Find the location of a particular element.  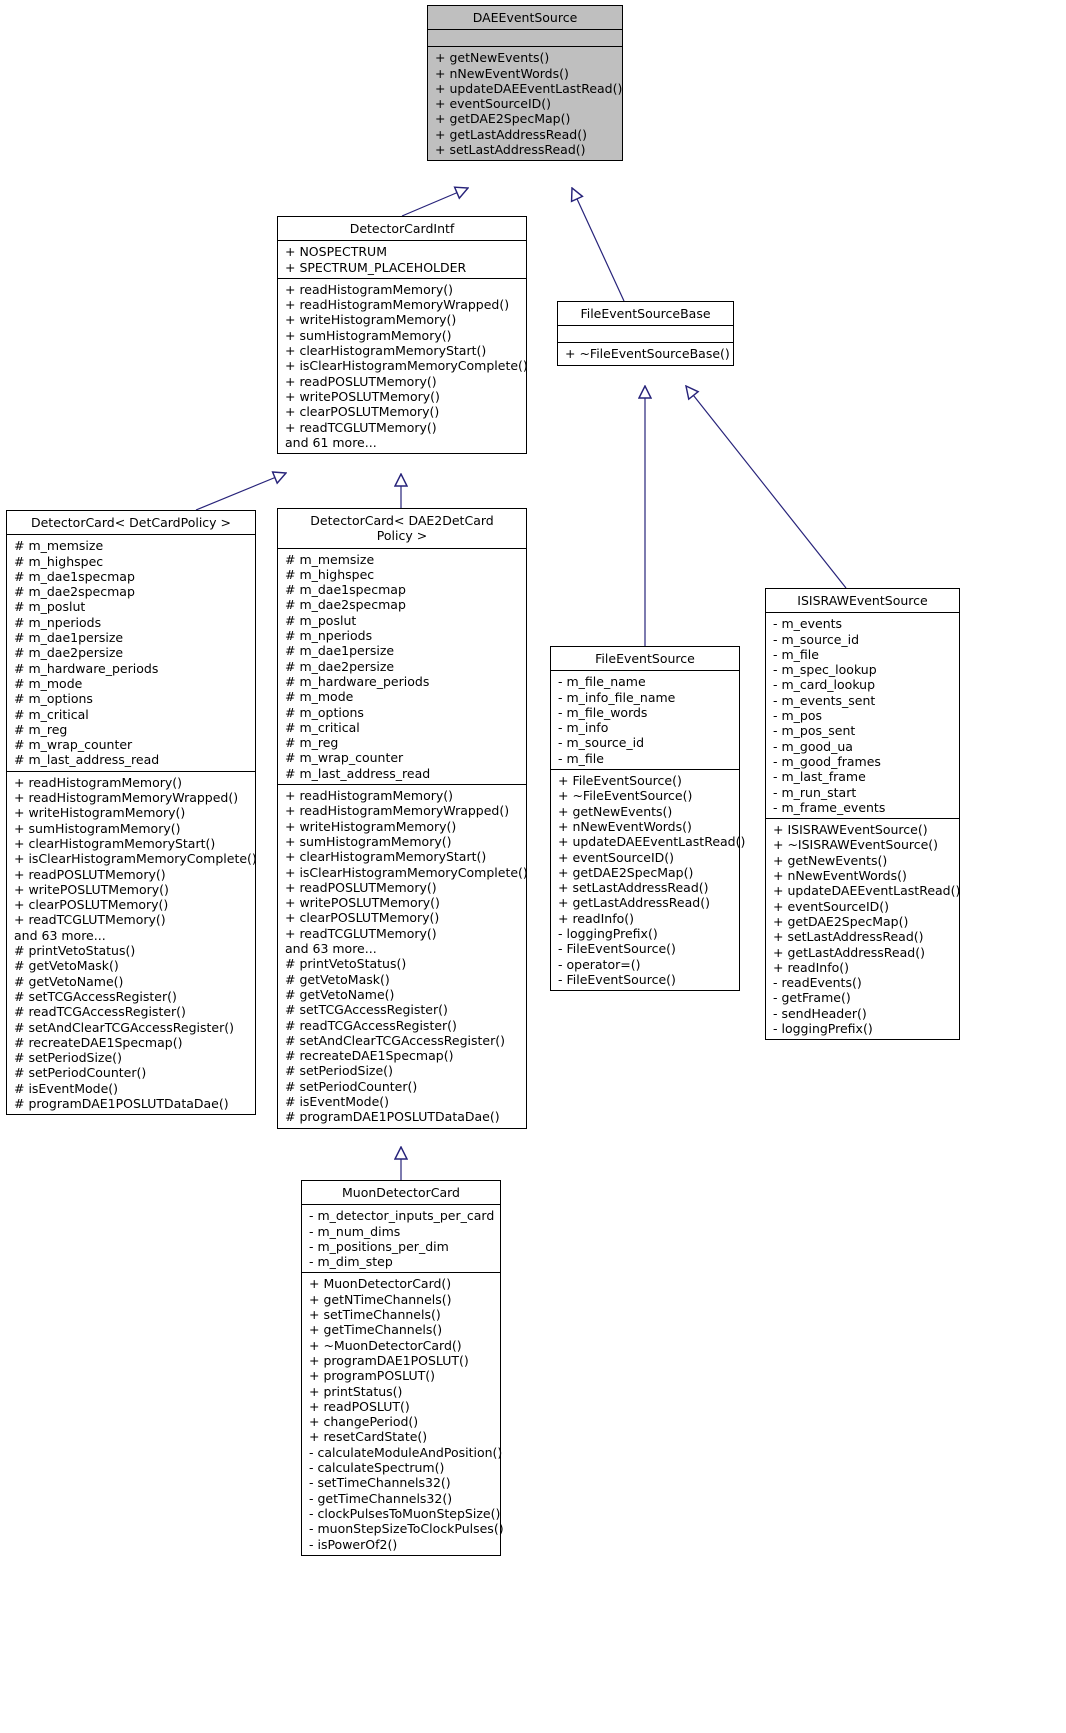

class-member-row: # programDAE1POSLUTDataDae() is located at coordinates (121, 1103).